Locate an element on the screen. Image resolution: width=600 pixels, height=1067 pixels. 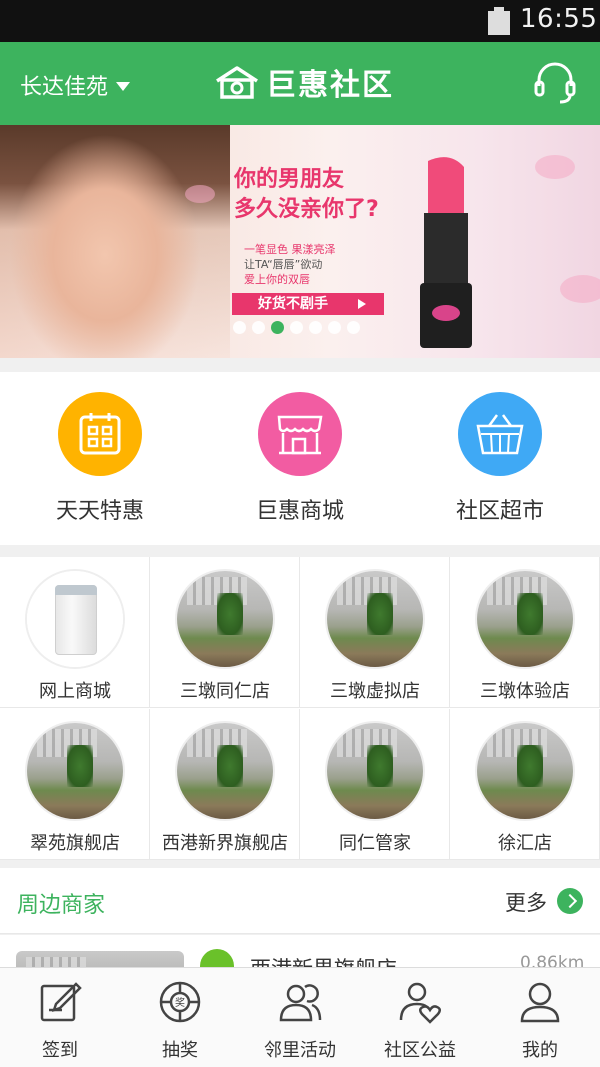
storefront-icon is located at coordinates (300, 434).